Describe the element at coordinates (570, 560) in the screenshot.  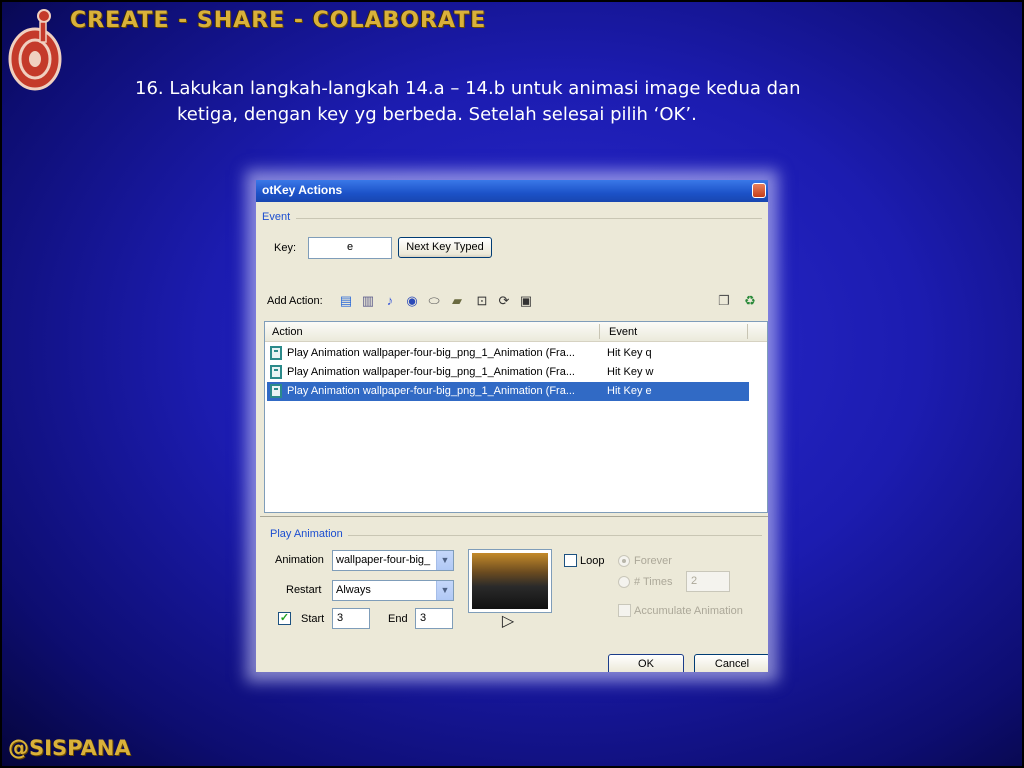
I see `loop-checkbox` at that location.